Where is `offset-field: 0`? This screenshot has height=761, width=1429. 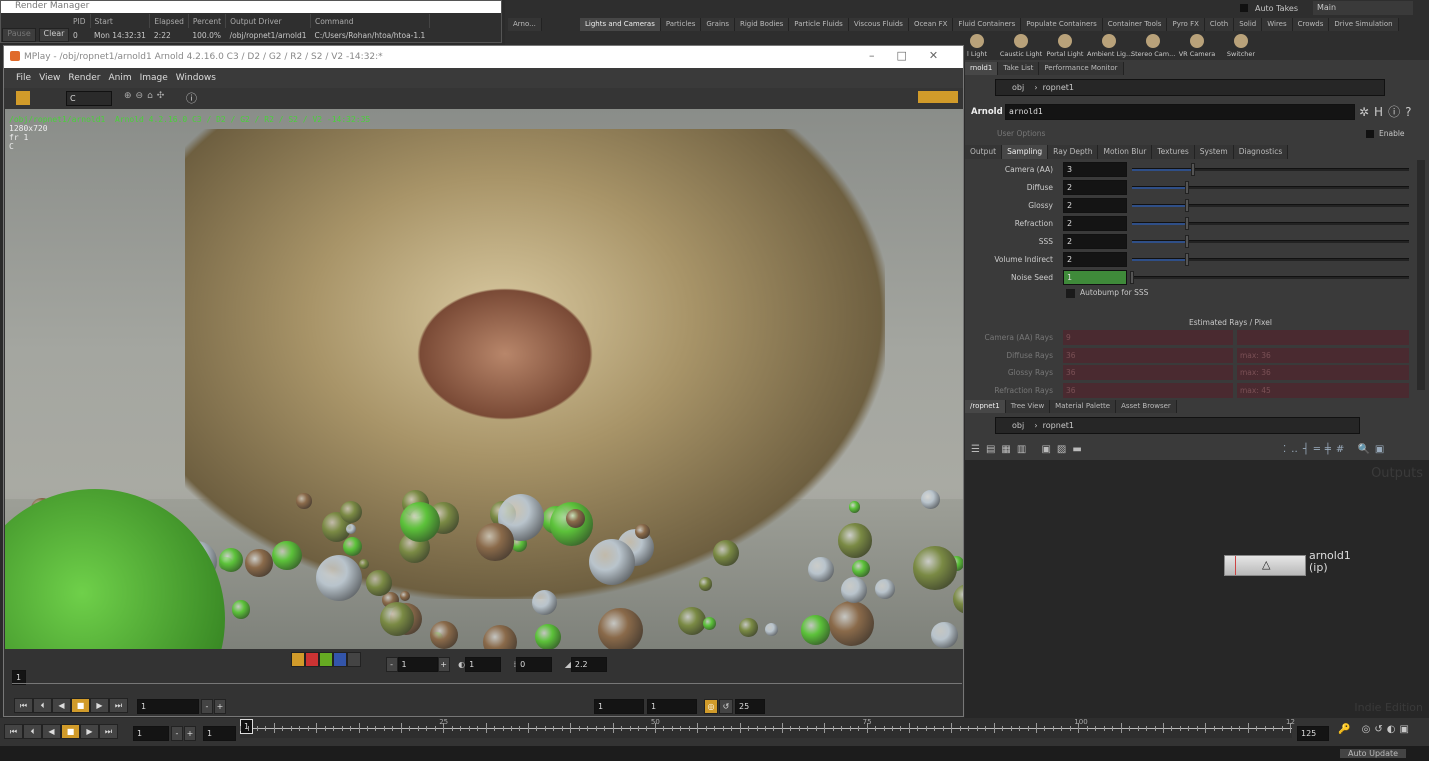 offset-field: 0 is located at coordinates (534, 664).